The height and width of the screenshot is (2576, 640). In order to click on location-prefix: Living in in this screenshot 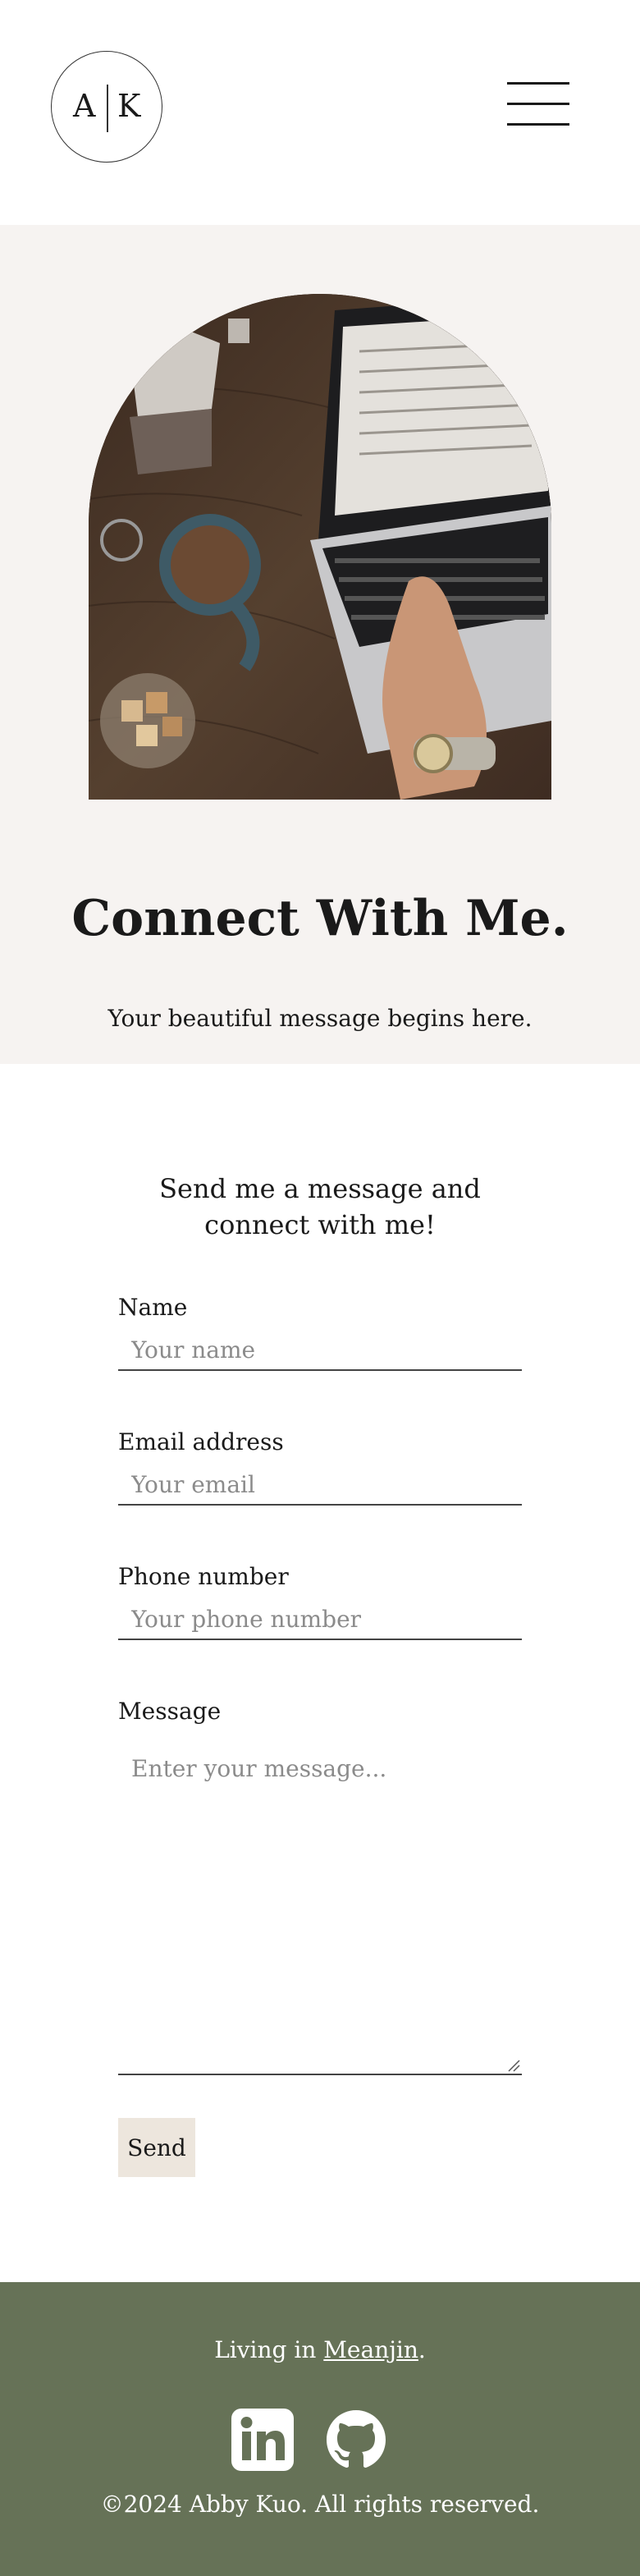, I will do `click(269, 2349)`.